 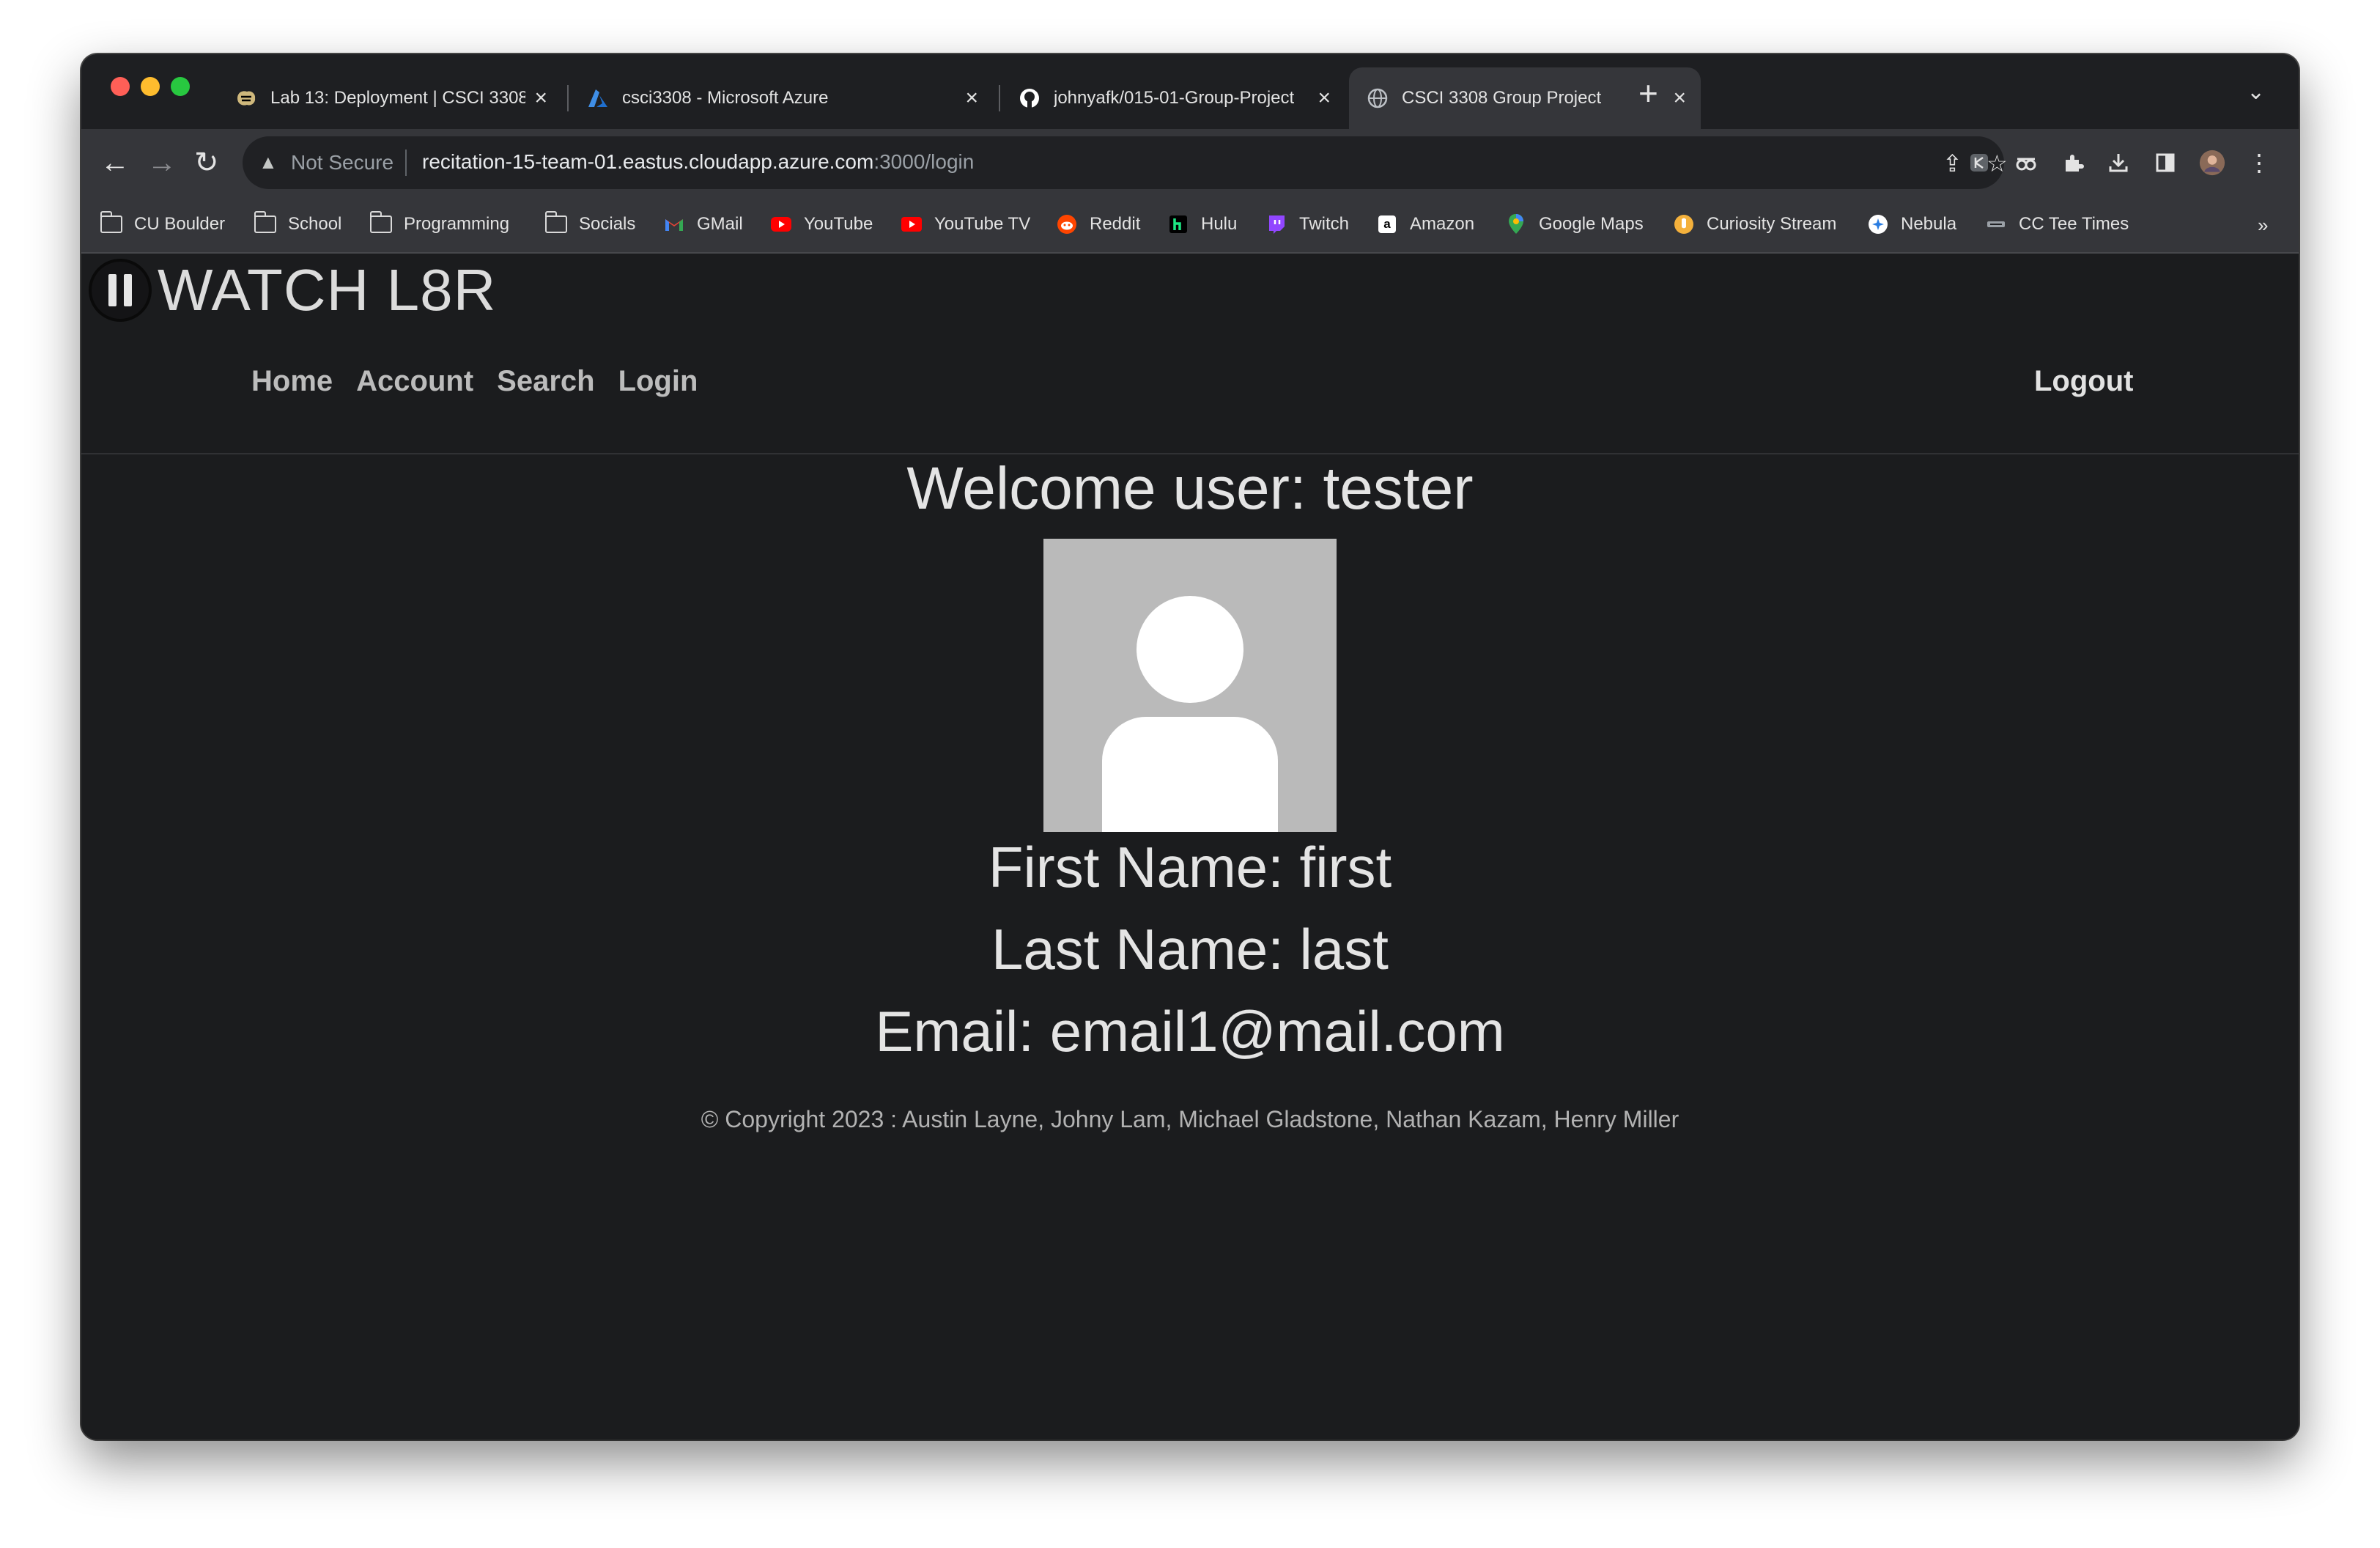 I want to click on security-label: Not Secure, so click(x=342, y=162).